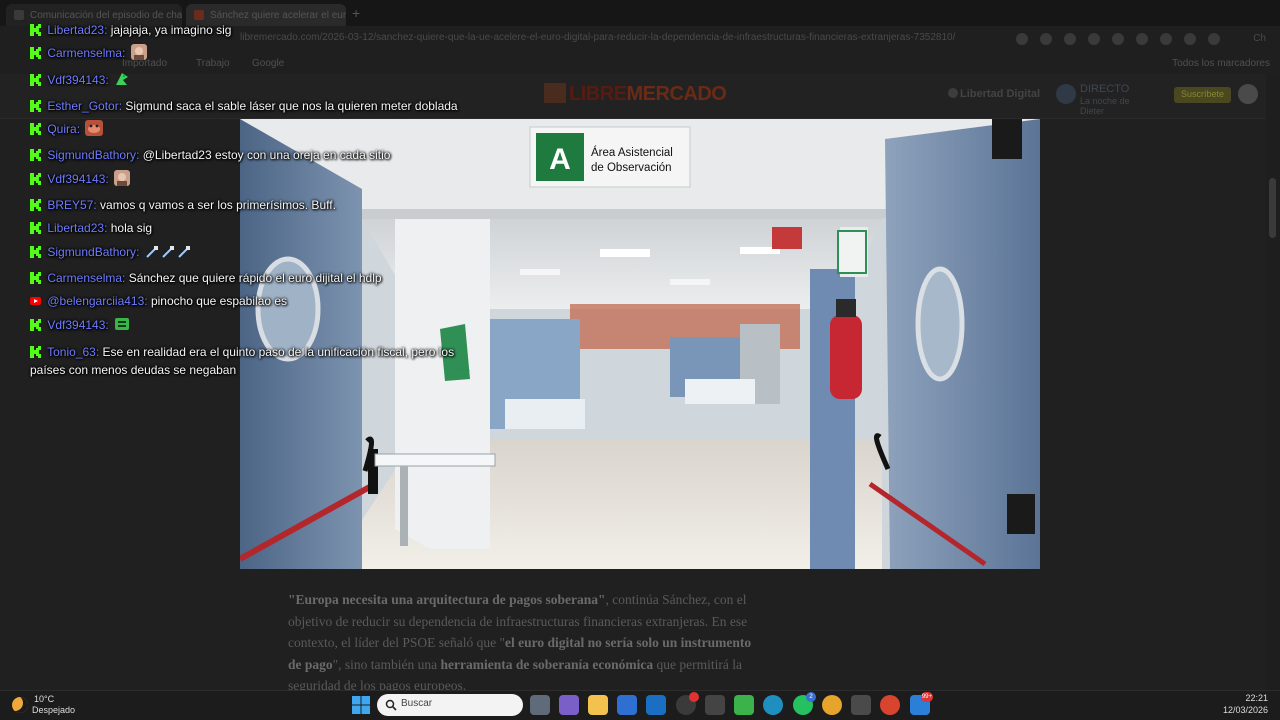  What do you see at coordinates (953, 93) in the screenshot?
I see `partner-logo-icon` at bounding box center [953, 93].